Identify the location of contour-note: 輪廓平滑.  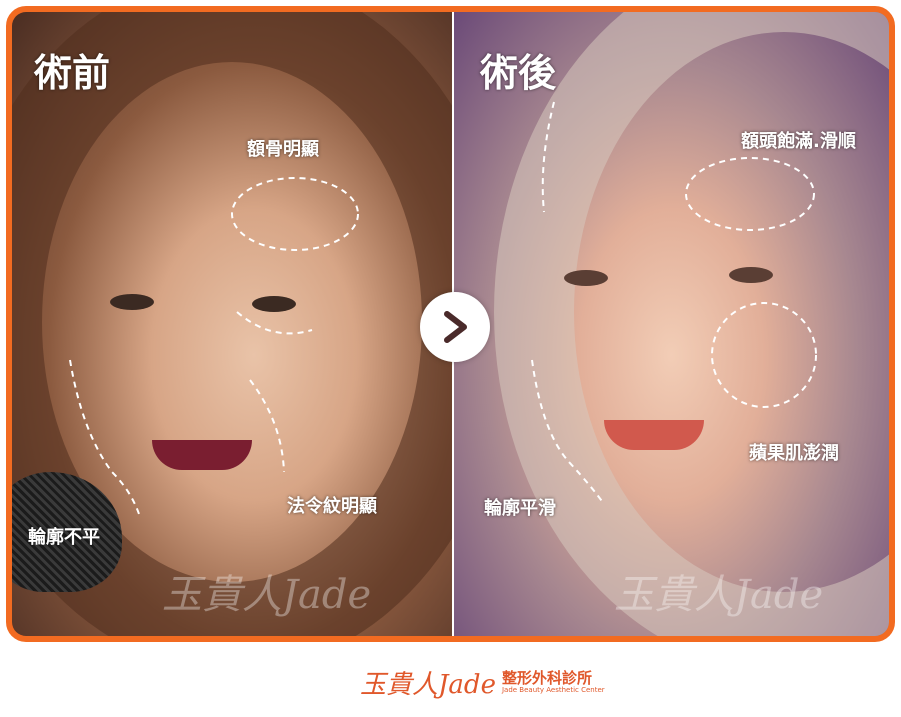
(520, 508).